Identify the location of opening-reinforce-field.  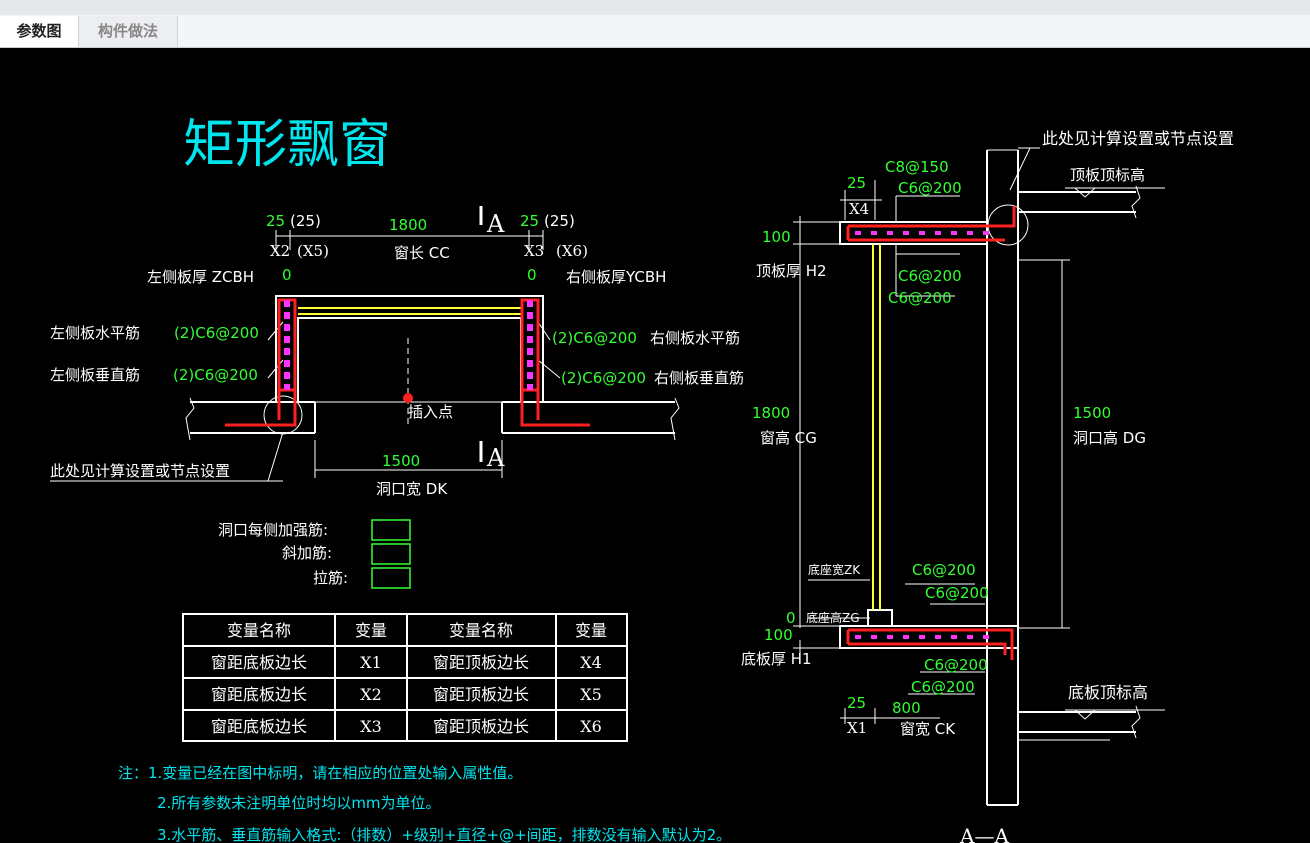
(391, 530).